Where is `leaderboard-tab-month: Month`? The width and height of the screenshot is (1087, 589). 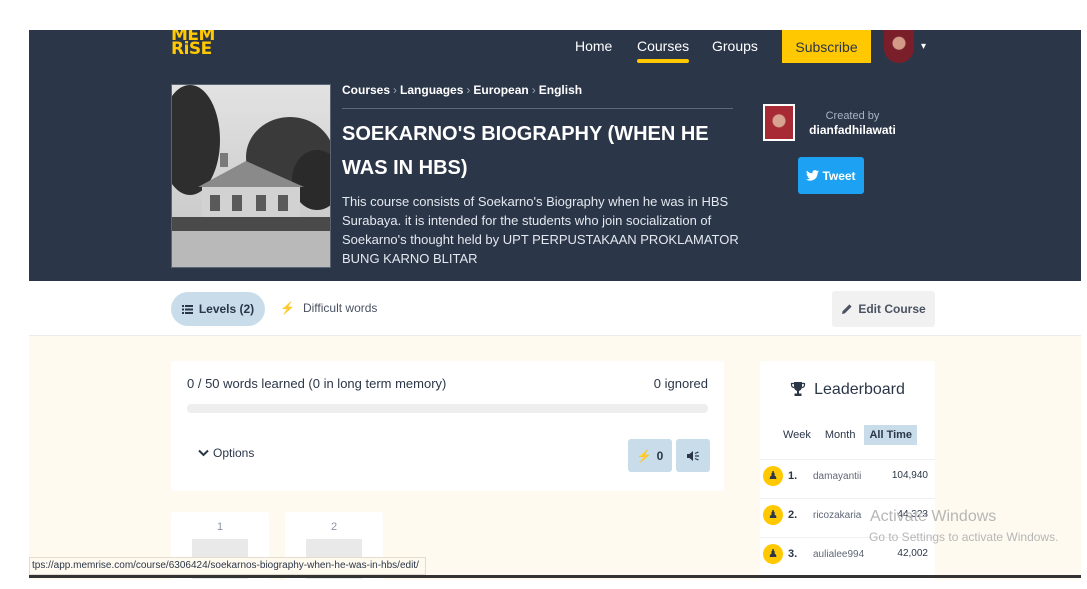
leaderboard-tab-month: Month is located at coordinates (840, 435).